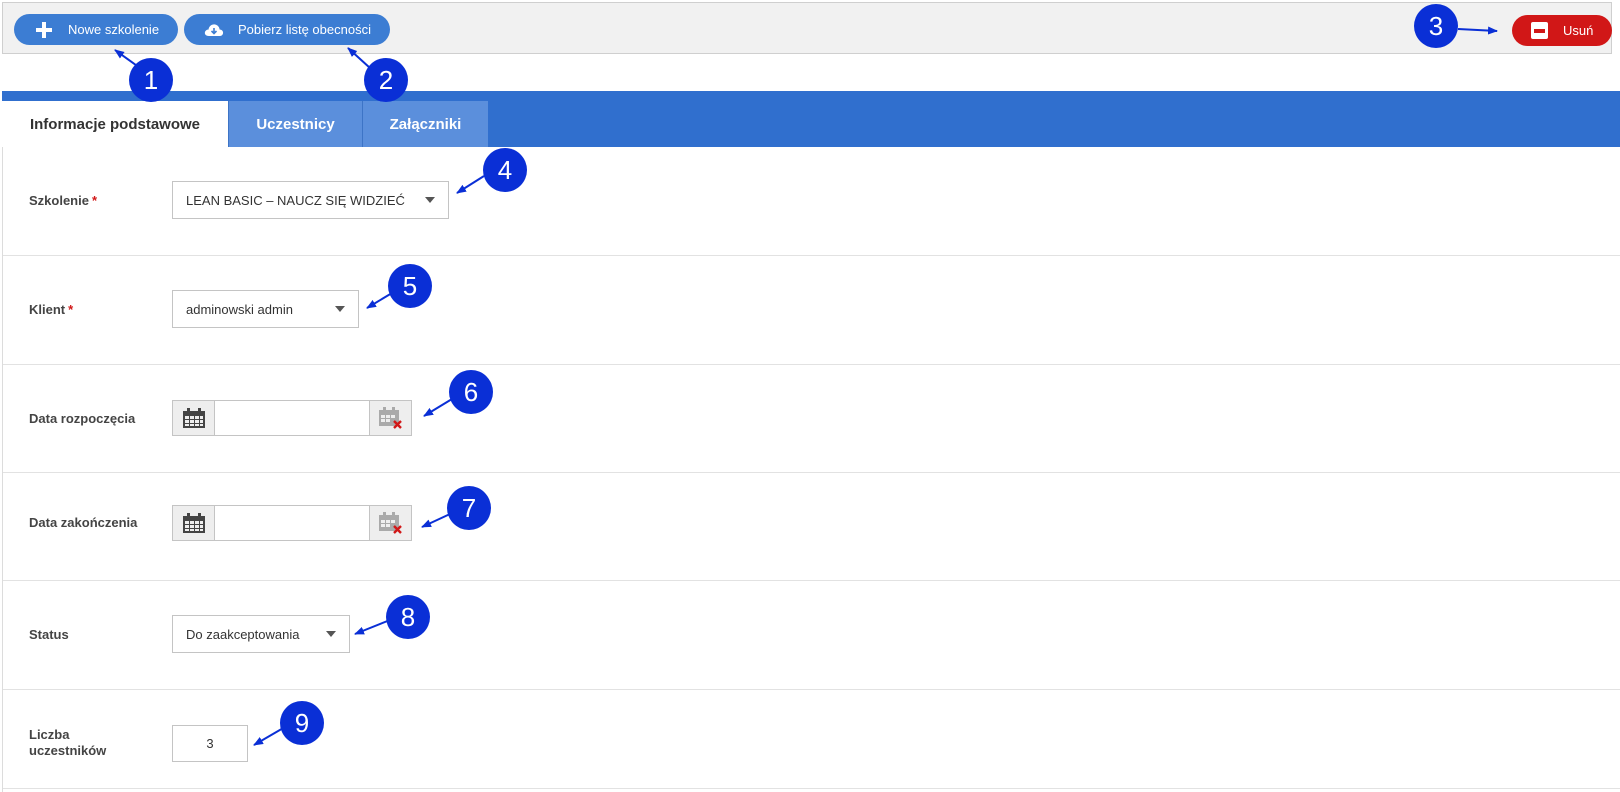 This screenshot has height=792, width=1620. I want to click on end-date-label: Data zakończenia, so click(83, 522).